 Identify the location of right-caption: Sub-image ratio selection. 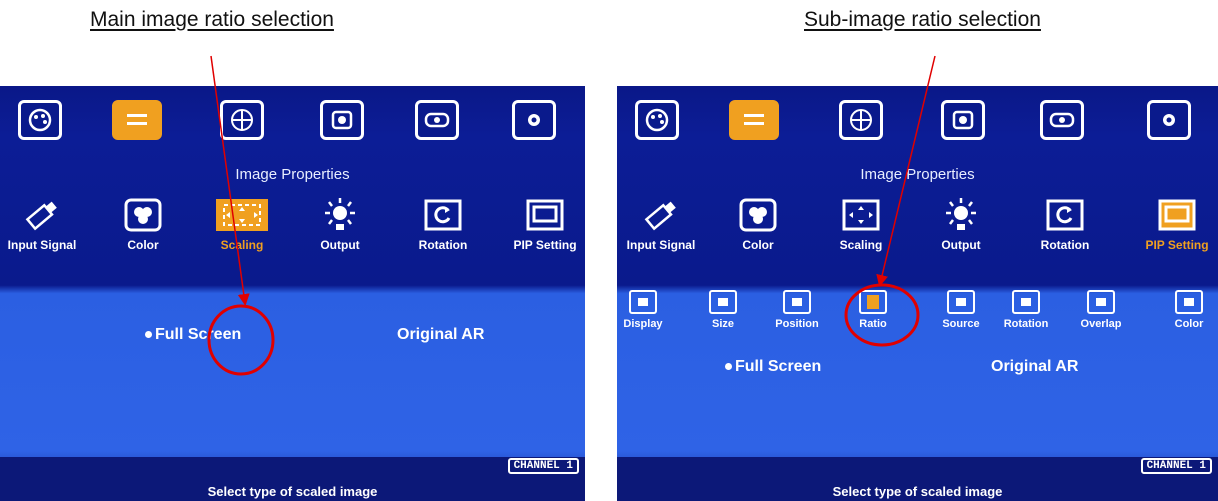
(922, 19).